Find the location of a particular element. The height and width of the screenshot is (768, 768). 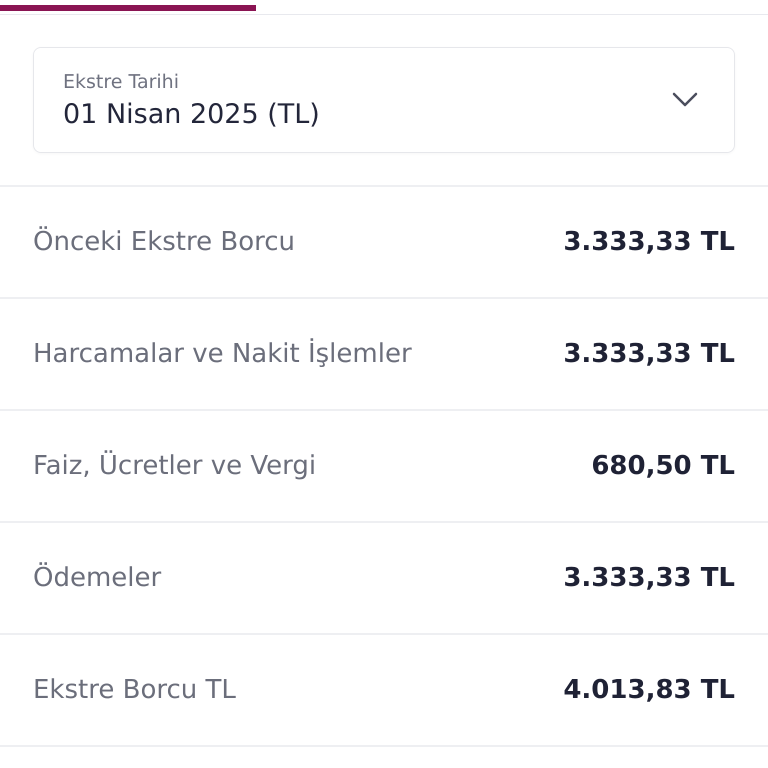

row-label: Faiz, Ücretler ve Vergi is located at coordinates (174, 466).